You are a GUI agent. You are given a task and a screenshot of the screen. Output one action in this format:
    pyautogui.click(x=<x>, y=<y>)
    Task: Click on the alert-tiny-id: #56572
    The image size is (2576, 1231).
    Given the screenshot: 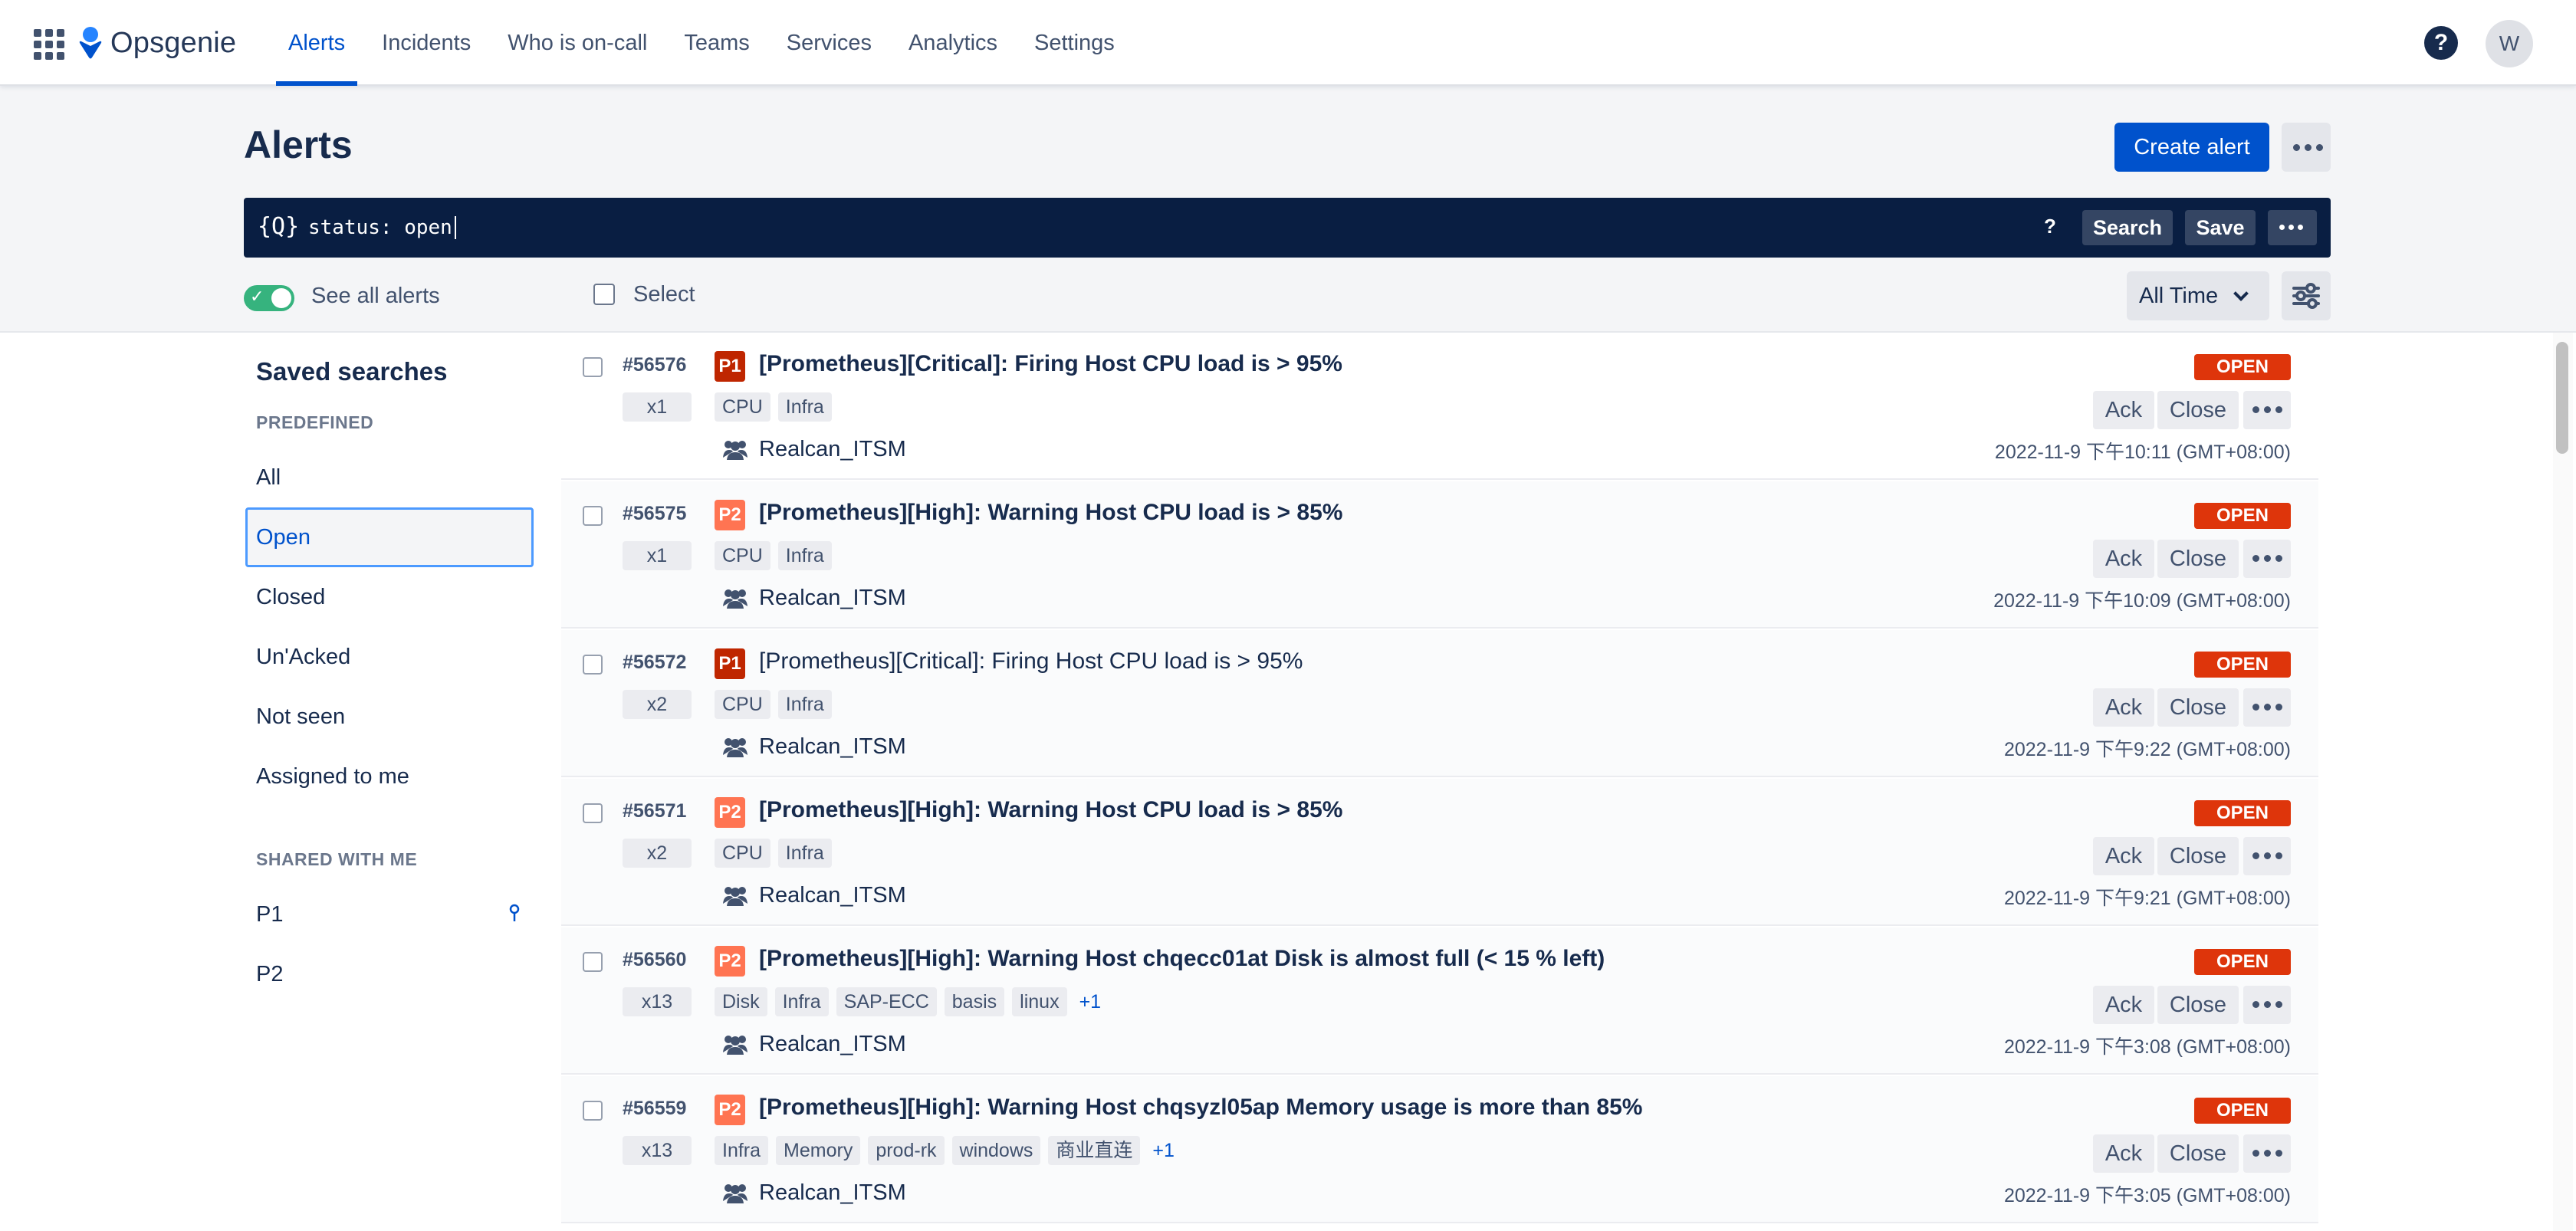 What is the action you would take?
    pyautogui.click(x=654, y=663)
    